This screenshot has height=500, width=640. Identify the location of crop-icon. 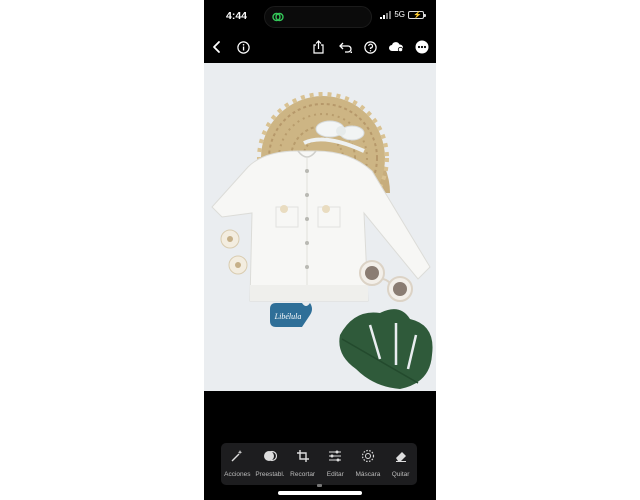
(303, 456).